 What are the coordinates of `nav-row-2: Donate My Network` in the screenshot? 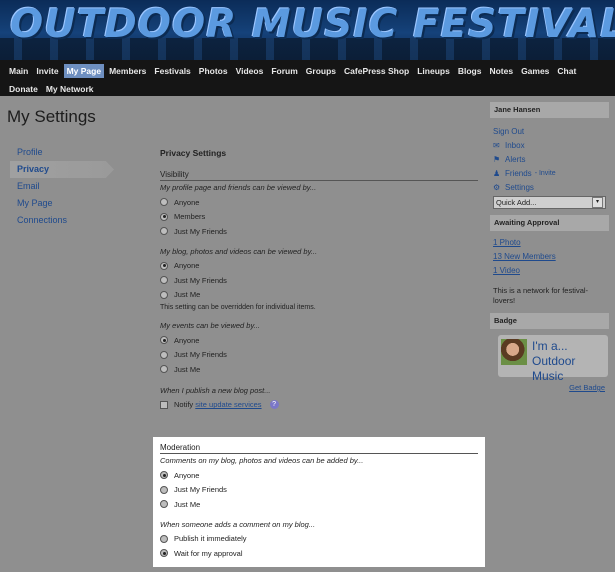 It's located at (52, 89).